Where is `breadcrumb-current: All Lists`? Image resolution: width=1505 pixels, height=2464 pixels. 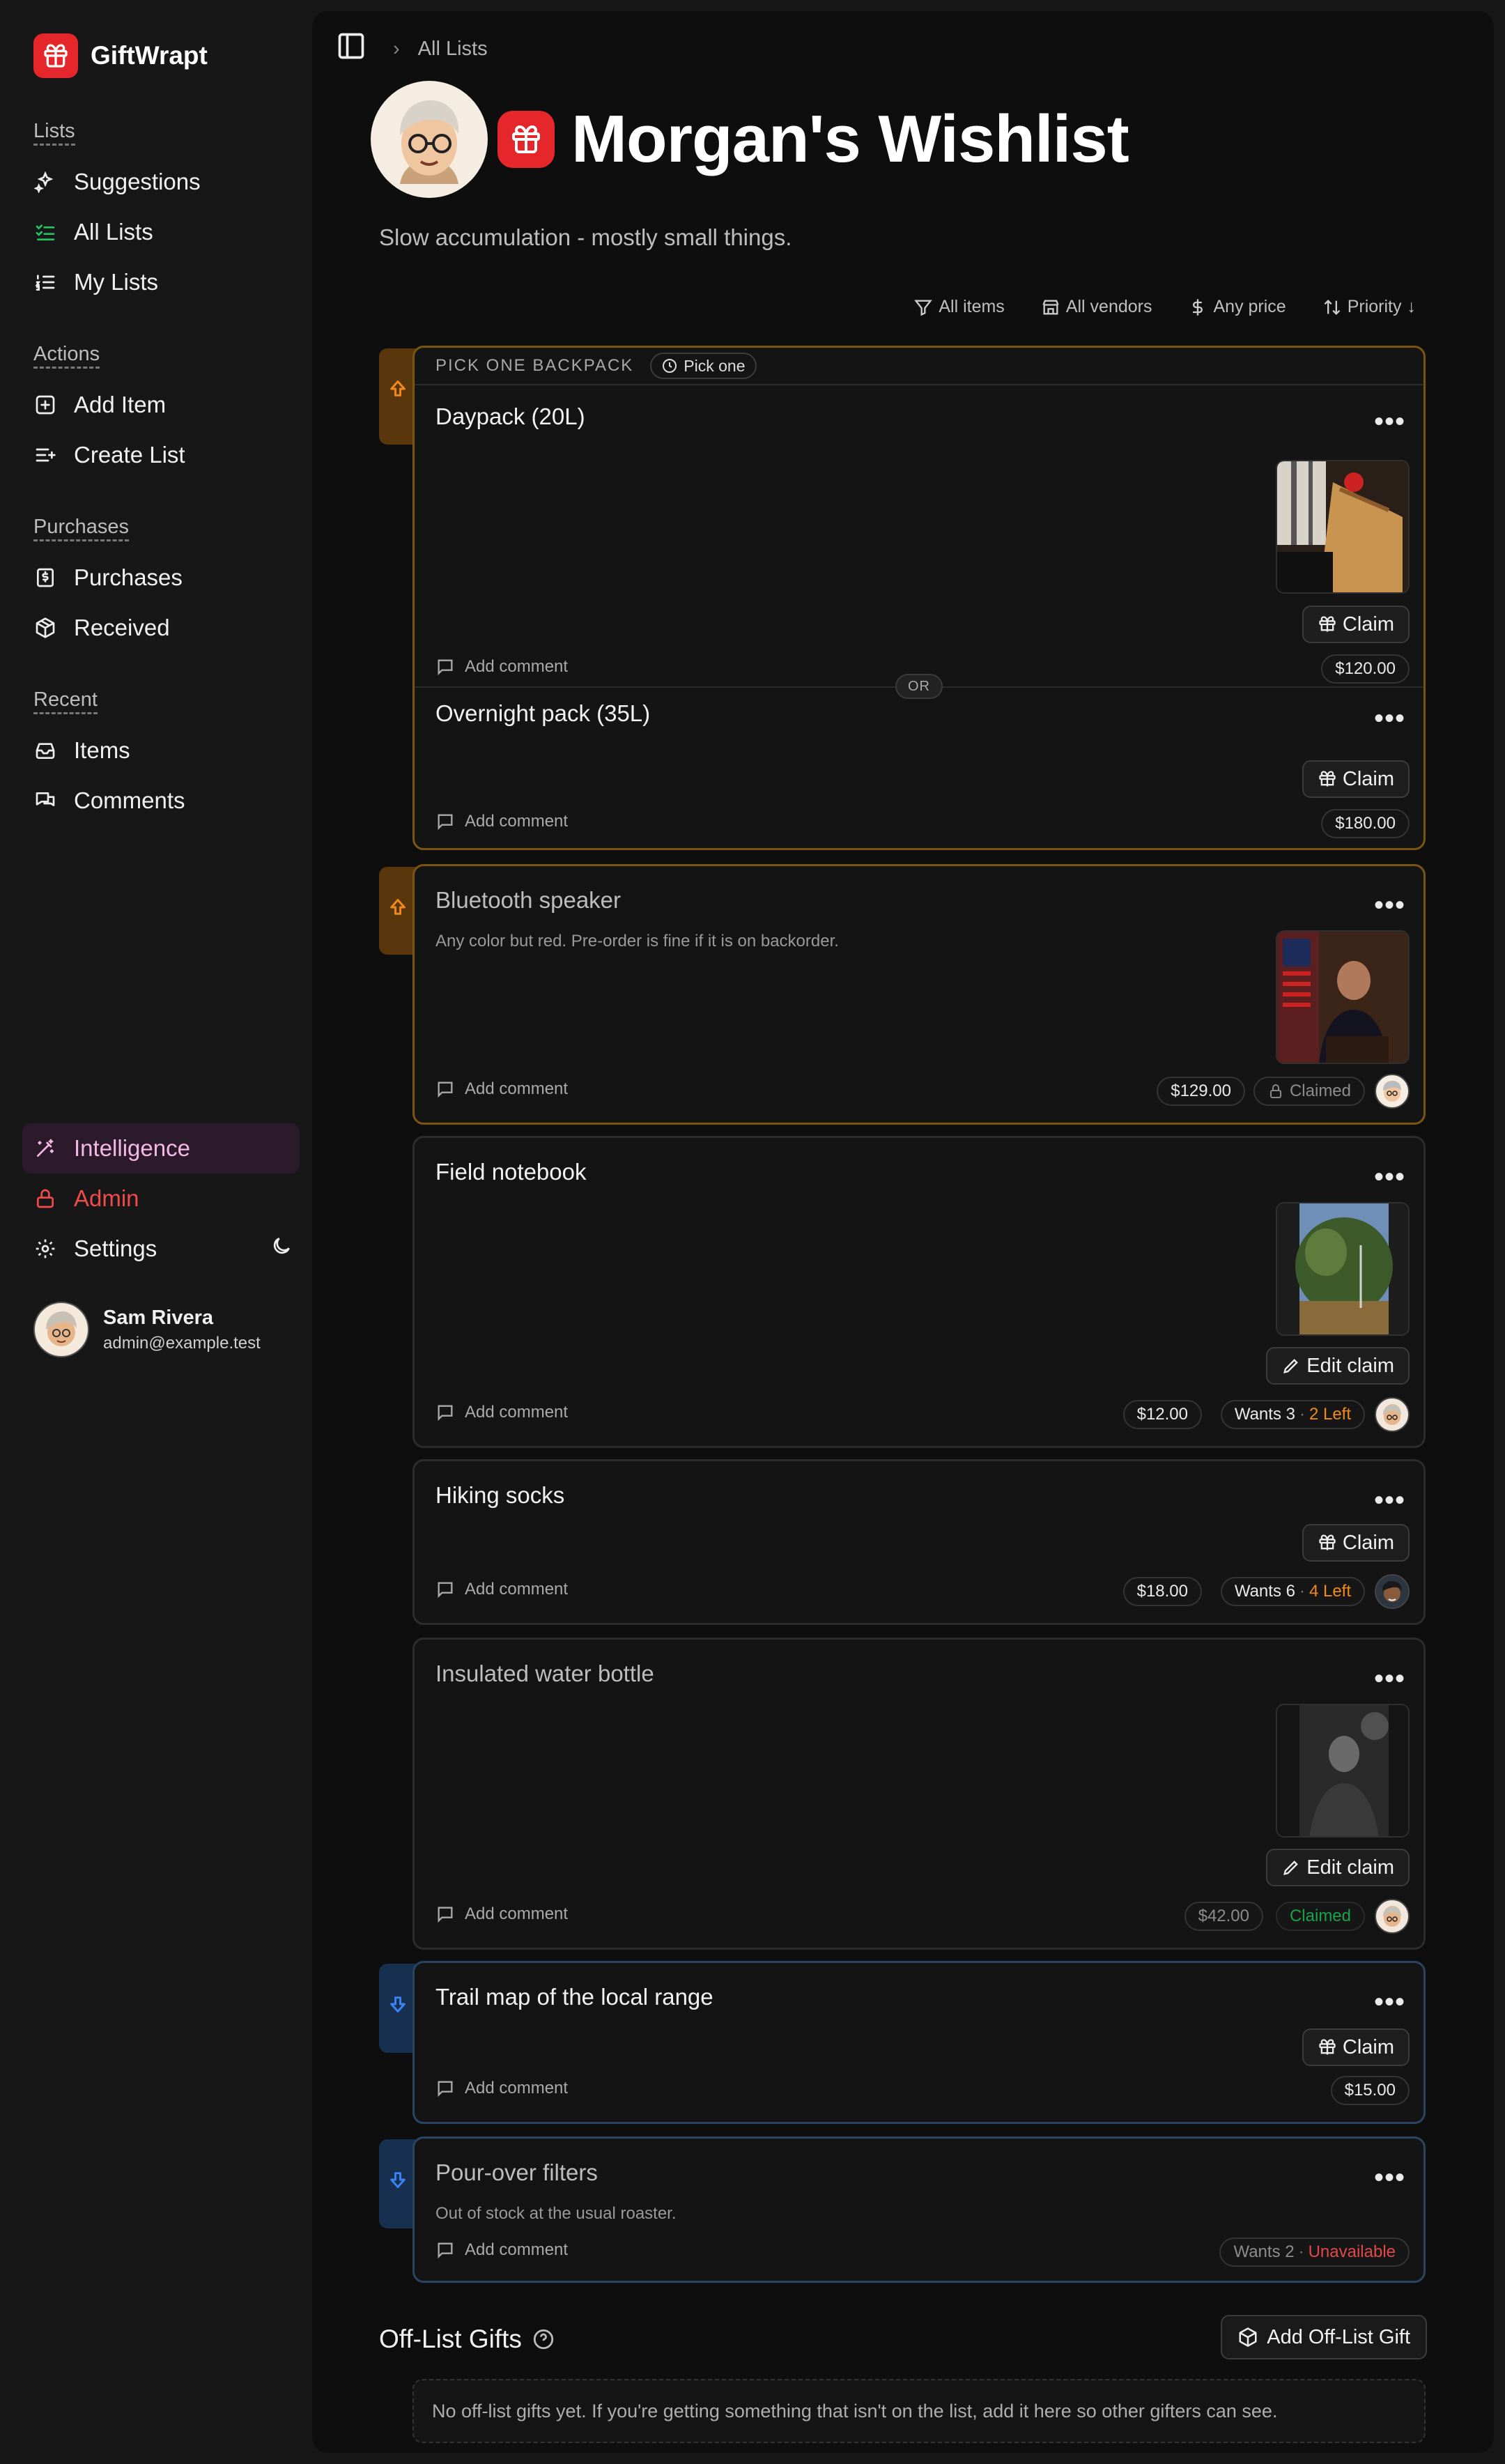
breadcrumb-current: All Lists is located at coordinates (453, 49).